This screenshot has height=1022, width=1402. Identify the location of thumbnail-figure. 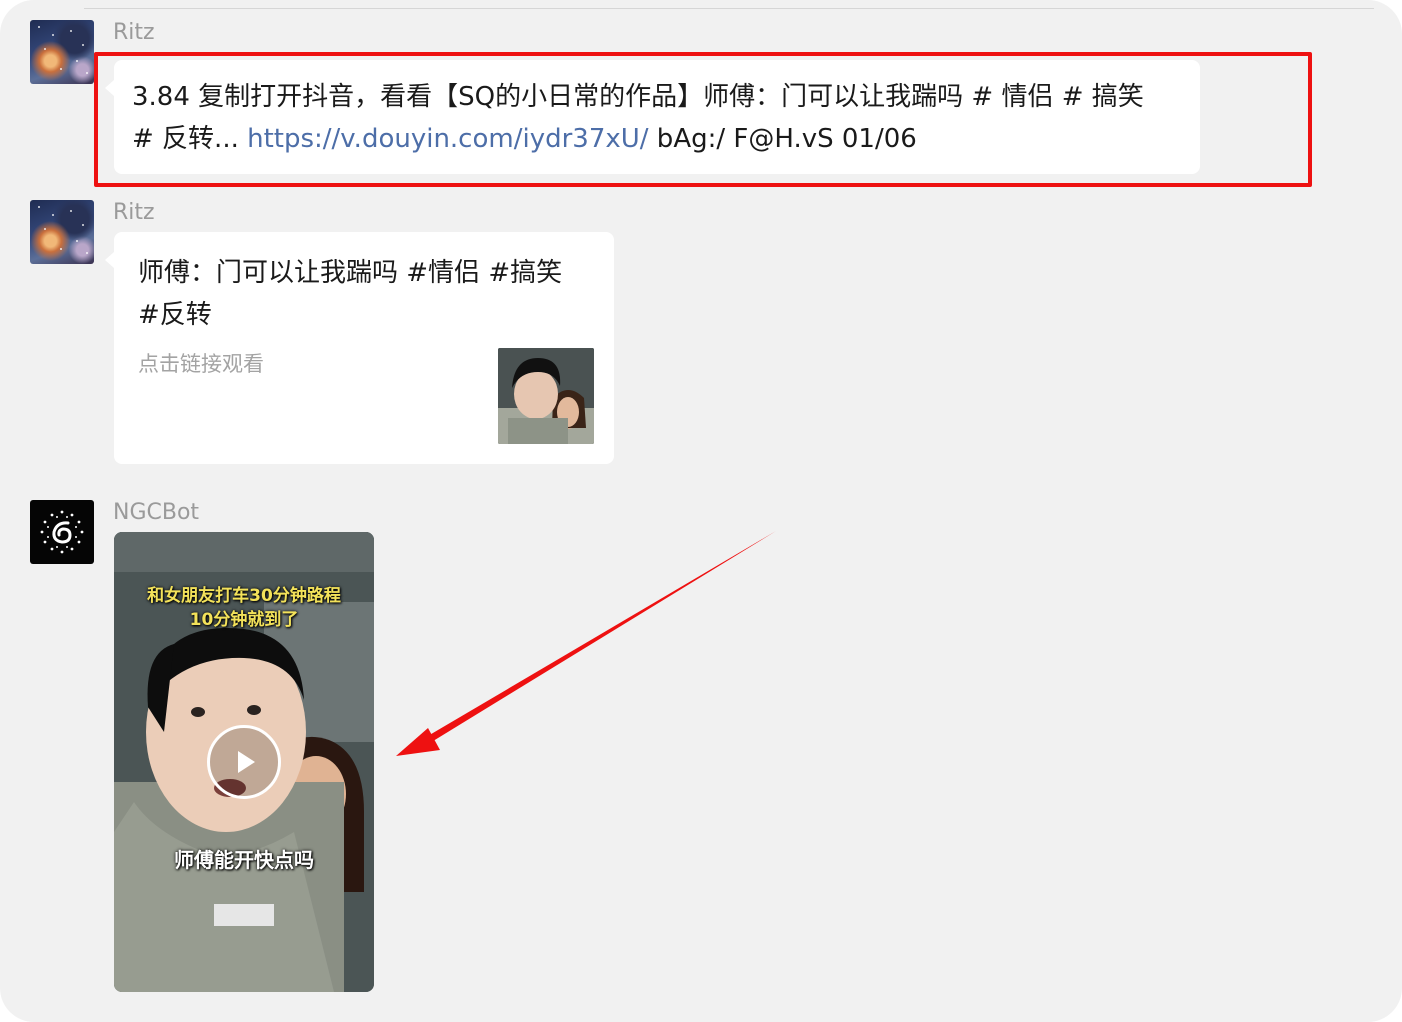
(546, 396).